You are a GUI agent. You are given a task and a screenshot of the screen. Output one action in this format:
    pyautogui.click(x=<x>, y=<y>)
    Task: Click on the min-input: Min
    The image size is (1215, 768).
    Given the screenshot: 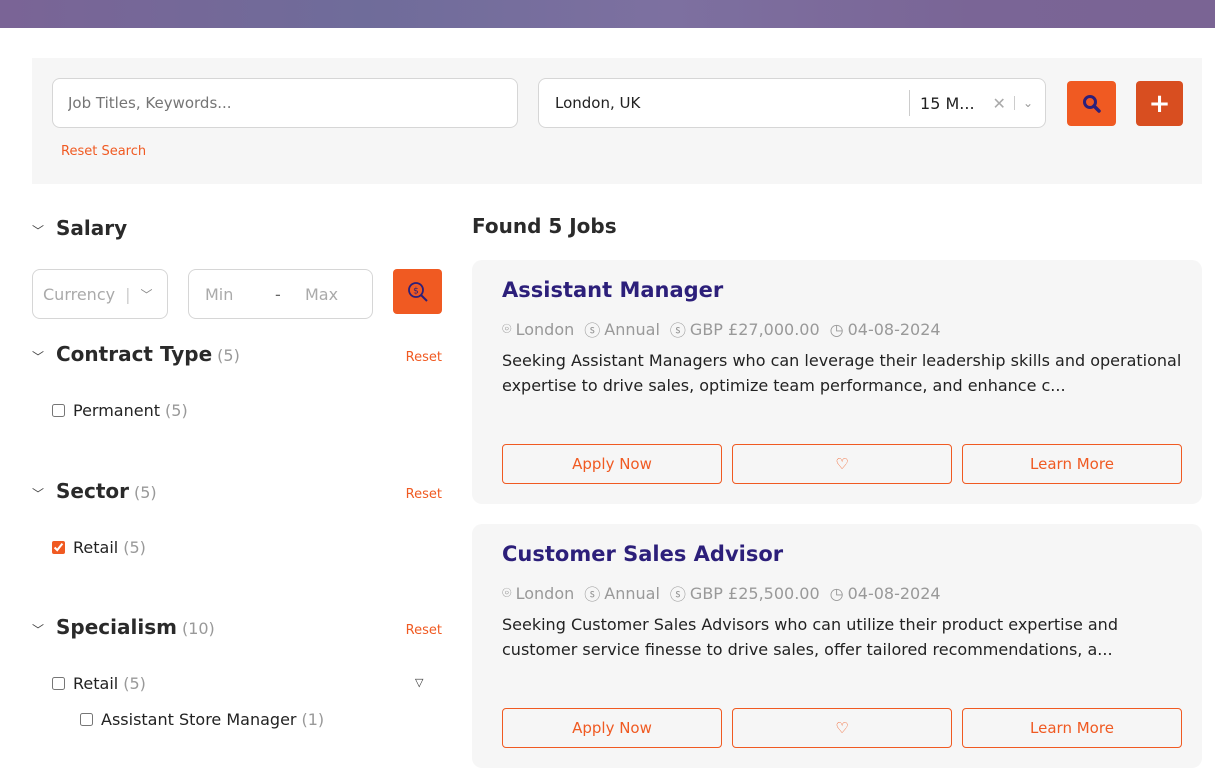 What is the action you would take?
    pyautogui.click(x=240, y=294)
    